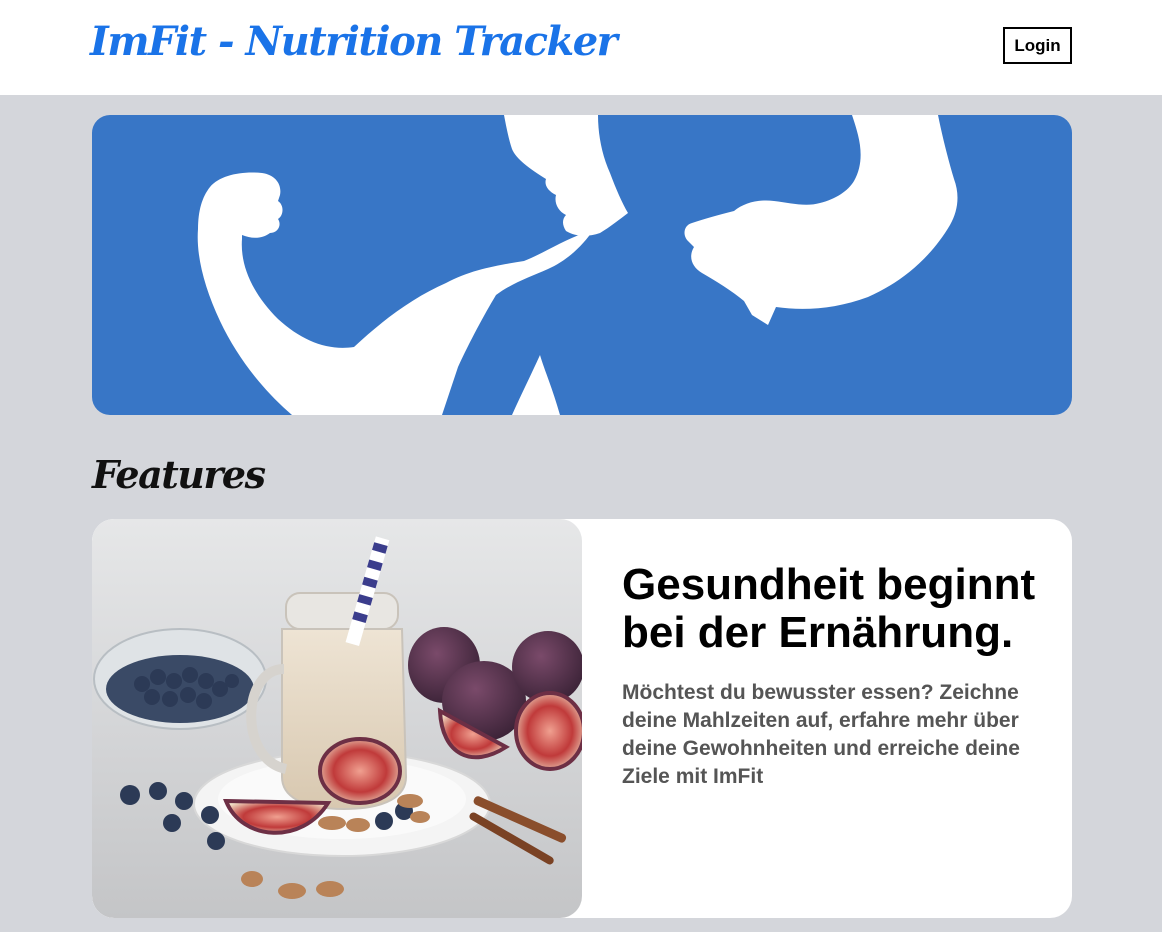  I want to click on brand-logo: ImFit - Nutrition Tracker, so click(354, 41).